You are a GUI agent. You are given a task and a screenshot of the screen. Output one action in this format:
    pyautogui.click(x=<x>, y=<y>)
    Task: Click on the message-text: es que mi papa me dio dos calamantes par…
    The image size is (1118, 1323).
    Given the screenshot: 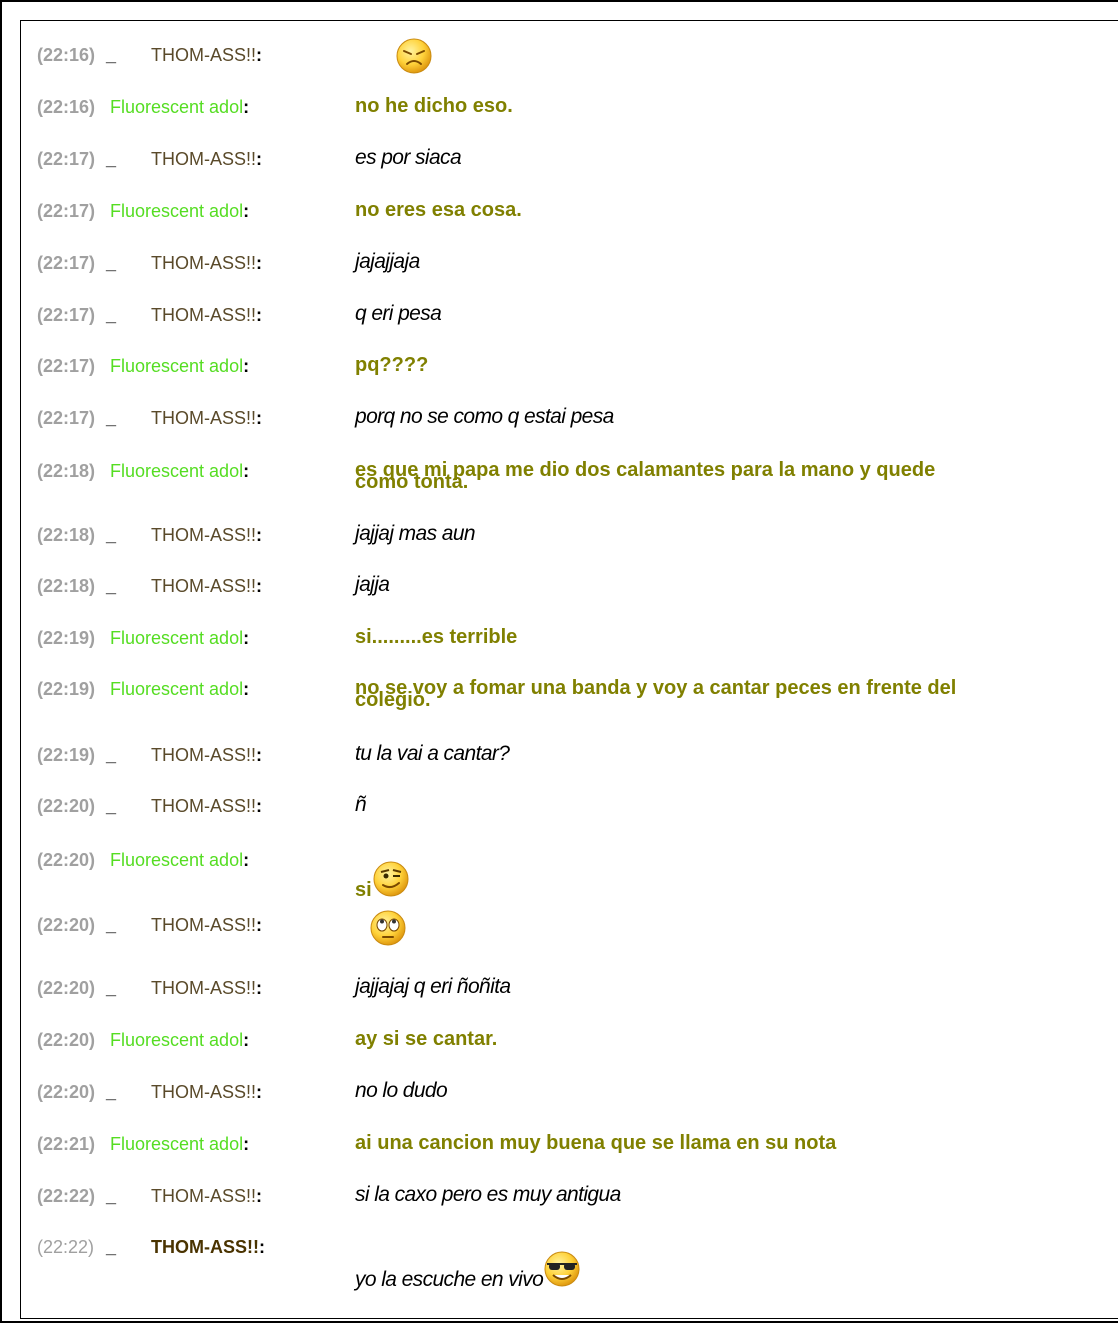 What is the action you would take?
    pyautogui.click(x=645, y=476)
    